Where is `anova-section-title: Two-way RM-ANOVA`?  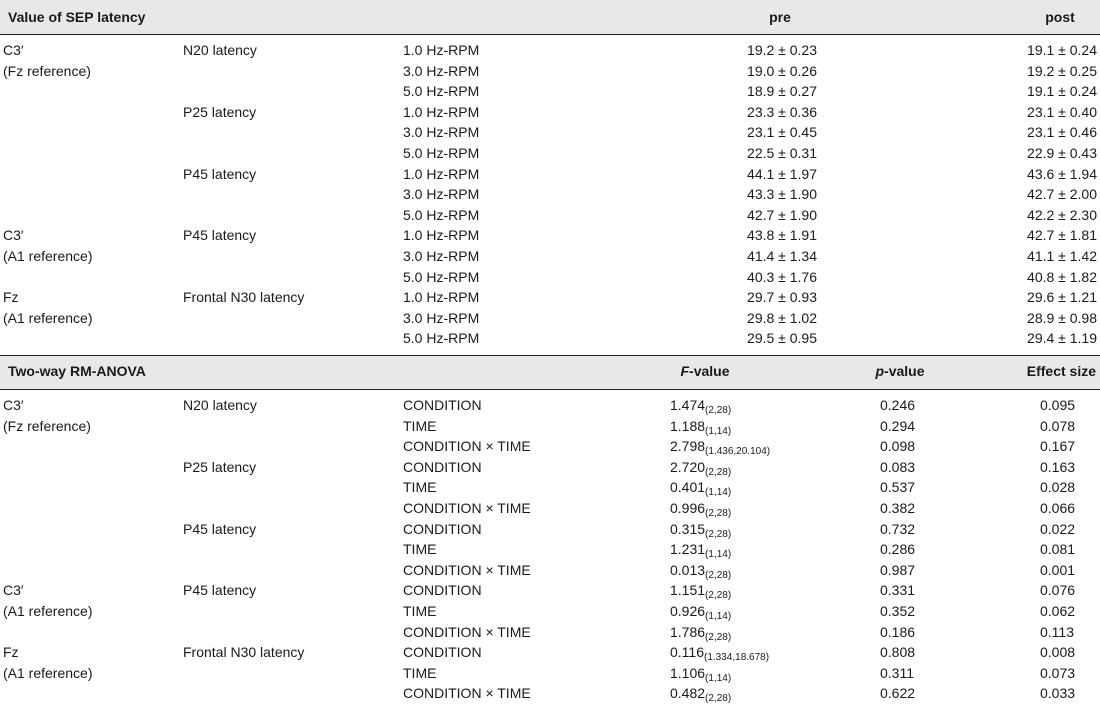 anova-section-title: Two-way RM-ANOVA is located at coordinates (77, 371).